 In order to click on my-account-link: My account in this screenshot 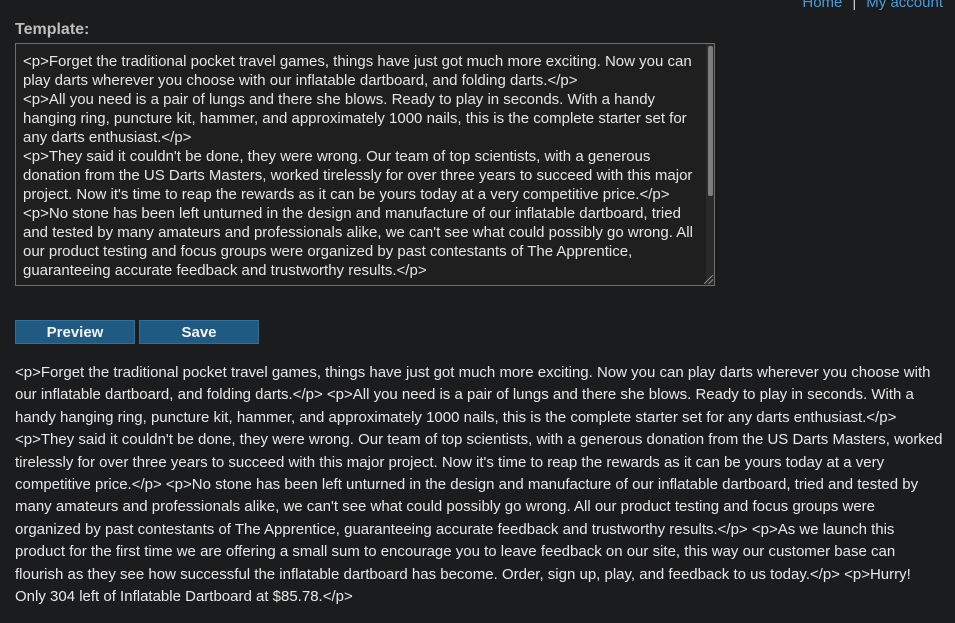, I will do `click(904, 5)`.